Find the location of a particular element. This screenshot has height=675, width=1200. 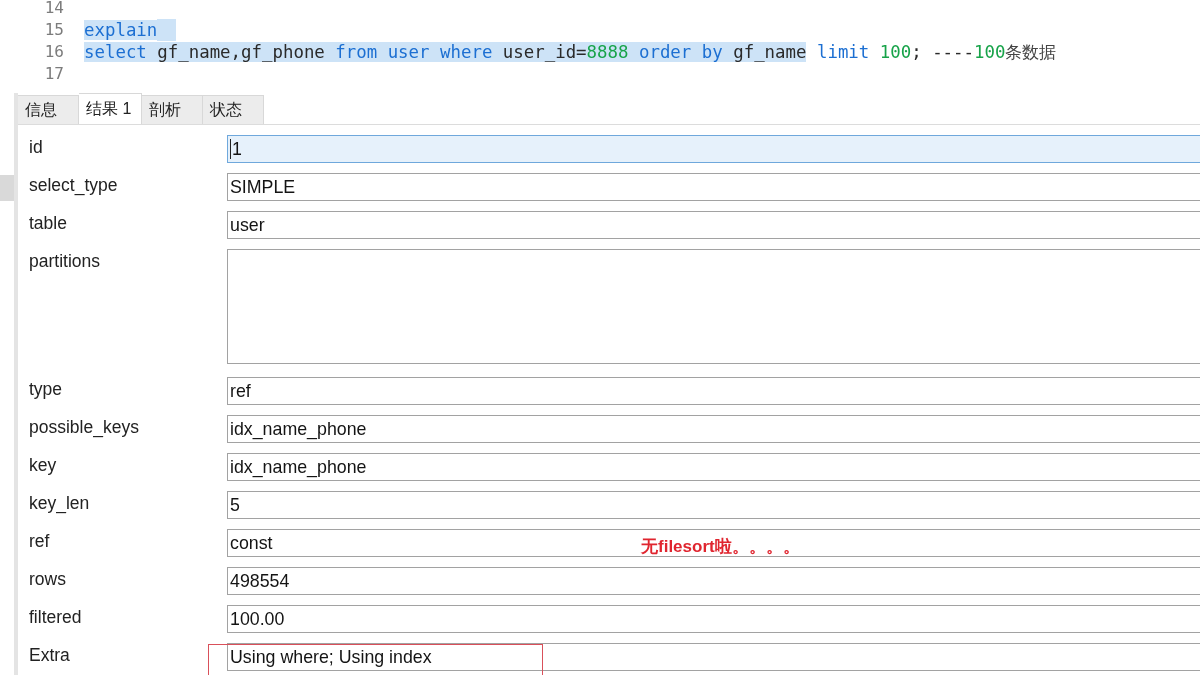

field-label: table is located at coordinates (48, 223).